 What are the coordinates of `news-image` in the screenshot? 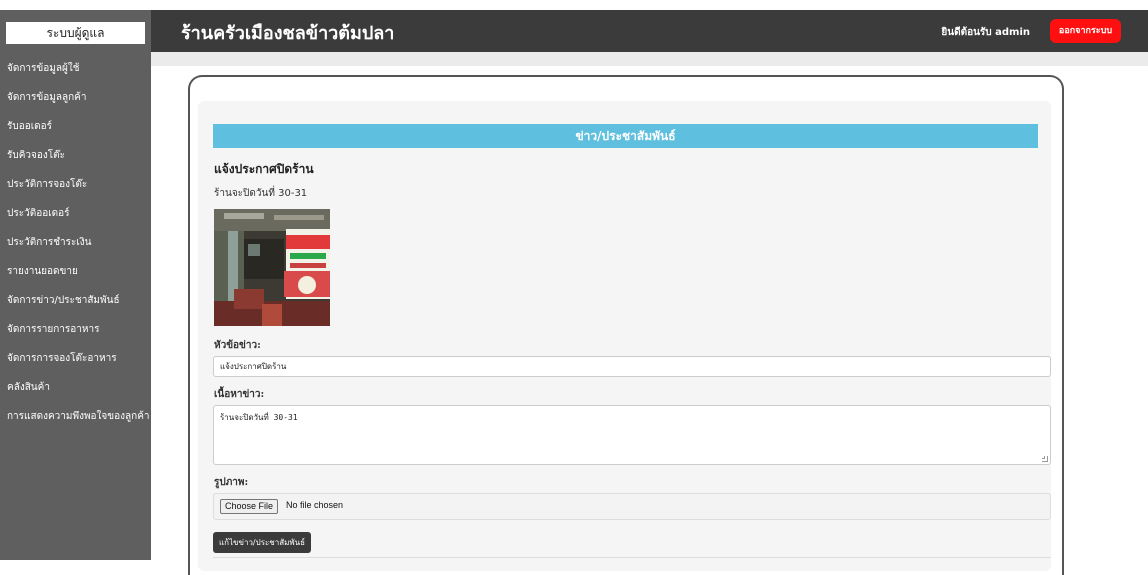 It's located at (272, 267).